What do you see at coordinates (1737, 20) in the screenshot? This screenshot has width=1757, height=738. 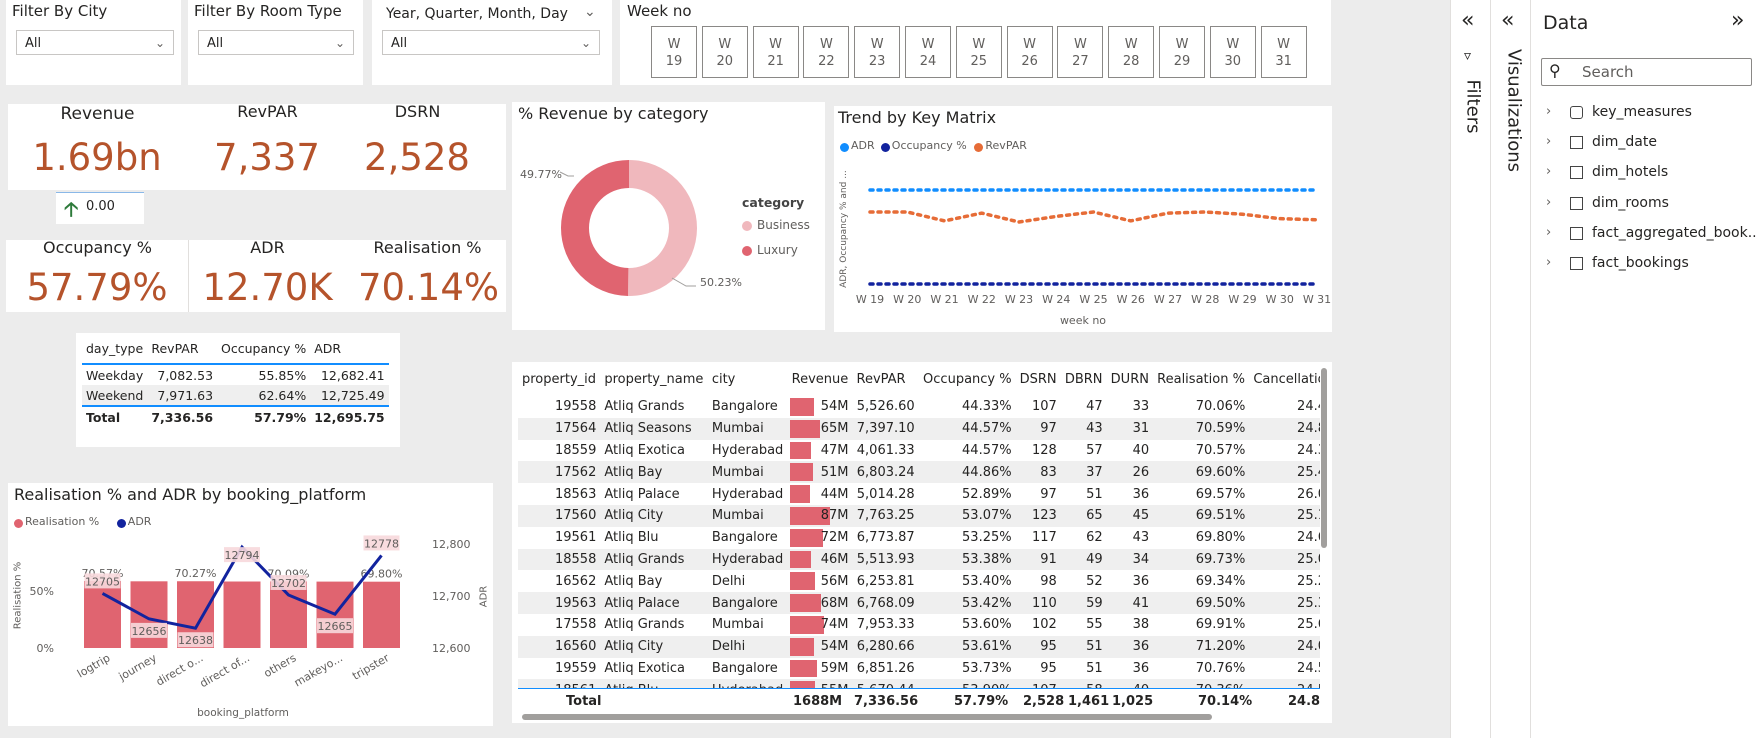 I see `expand-icon: »` at bounding box center [1737, 20].